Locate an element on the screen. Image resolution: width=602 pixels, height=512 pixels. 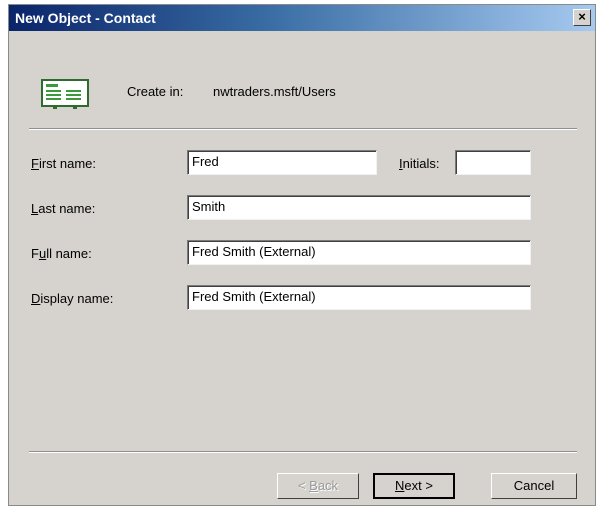
last-name-field: Smith is located at coordinates (359, 207).